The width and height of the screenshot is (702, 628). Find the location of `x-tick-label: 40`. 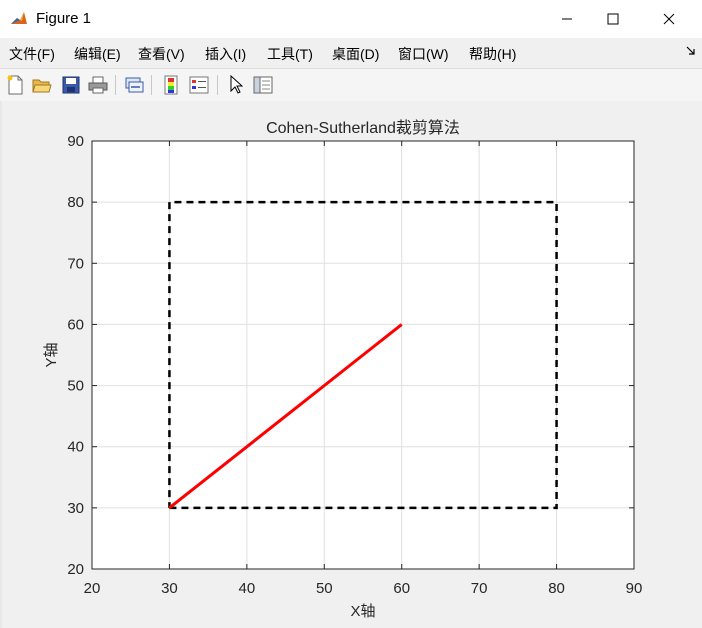

x-tick-label: 40 is located at coordinates (247, 588).